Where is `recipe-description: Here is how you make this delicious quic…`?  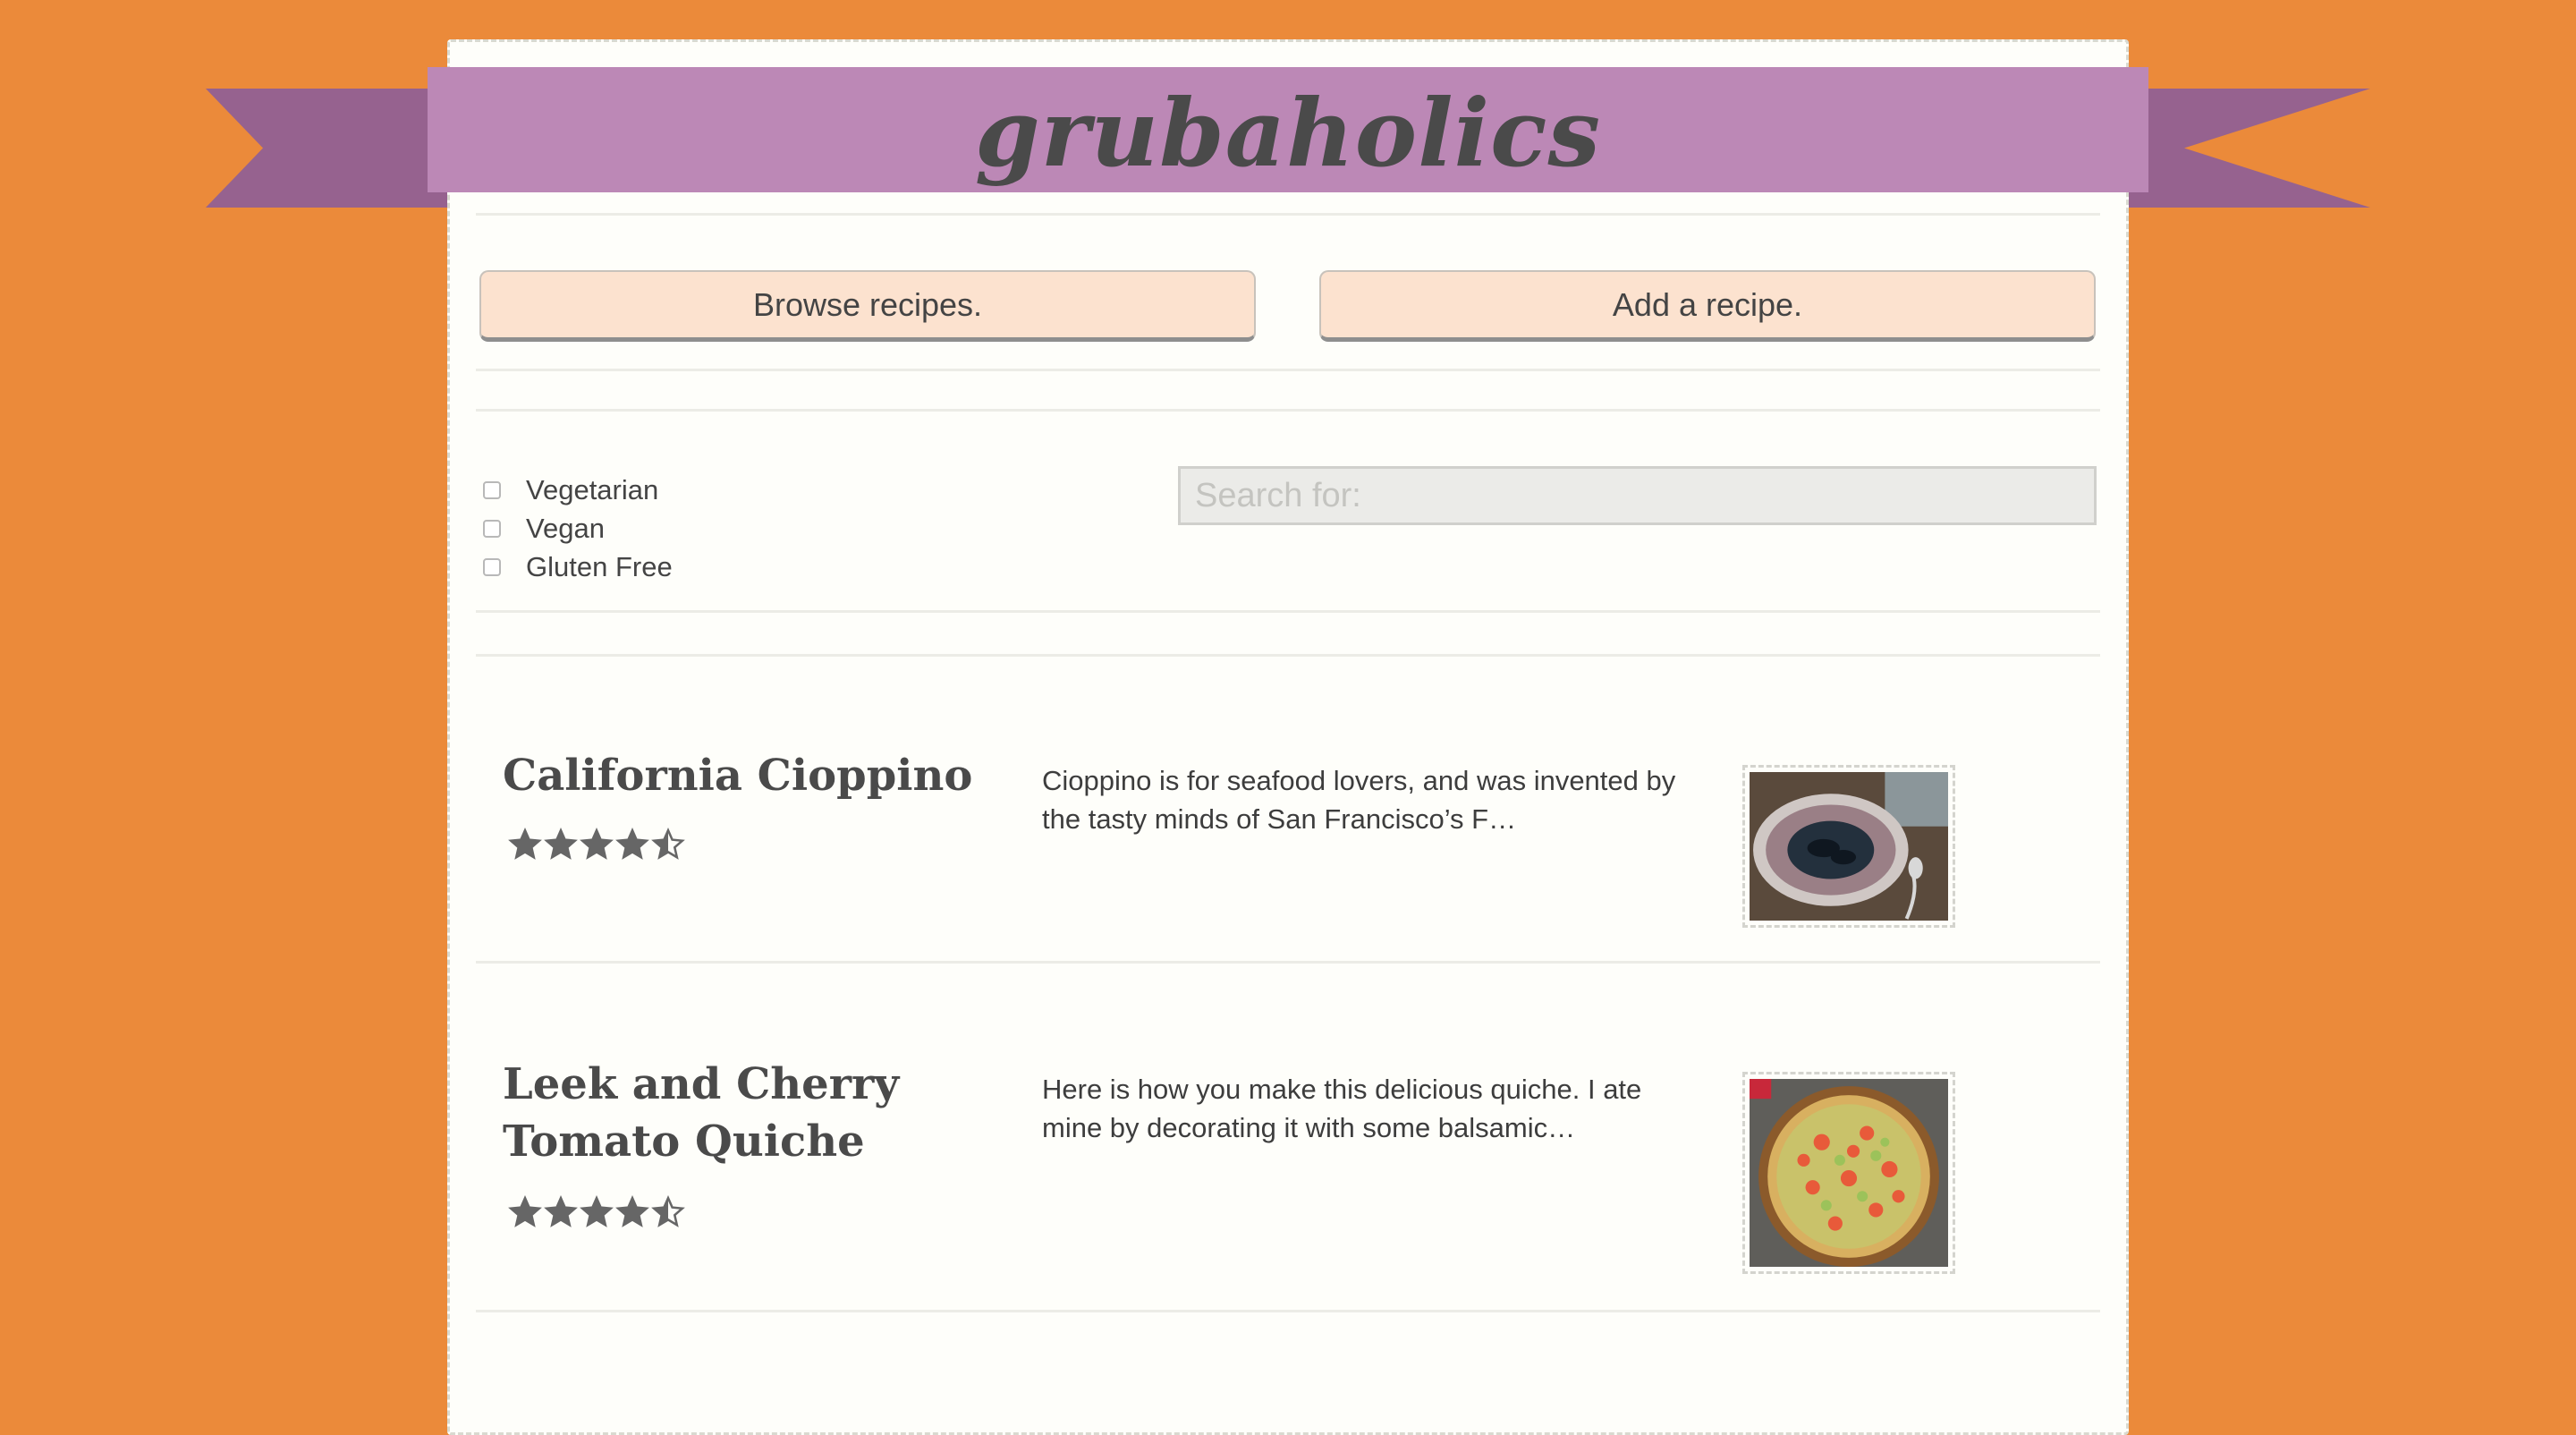
recipe-description: Here is how you make this delicious quic… is located at coordinates (1342, 1108).